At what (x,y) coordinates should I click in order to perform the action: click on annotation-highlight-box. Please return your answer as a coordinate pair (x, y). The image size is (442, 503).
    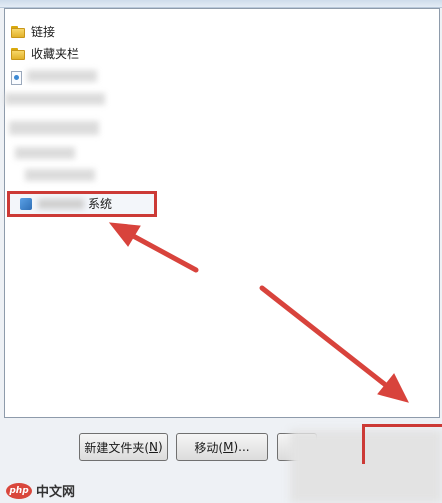
    Looking at the image, I should click on (402, 444).